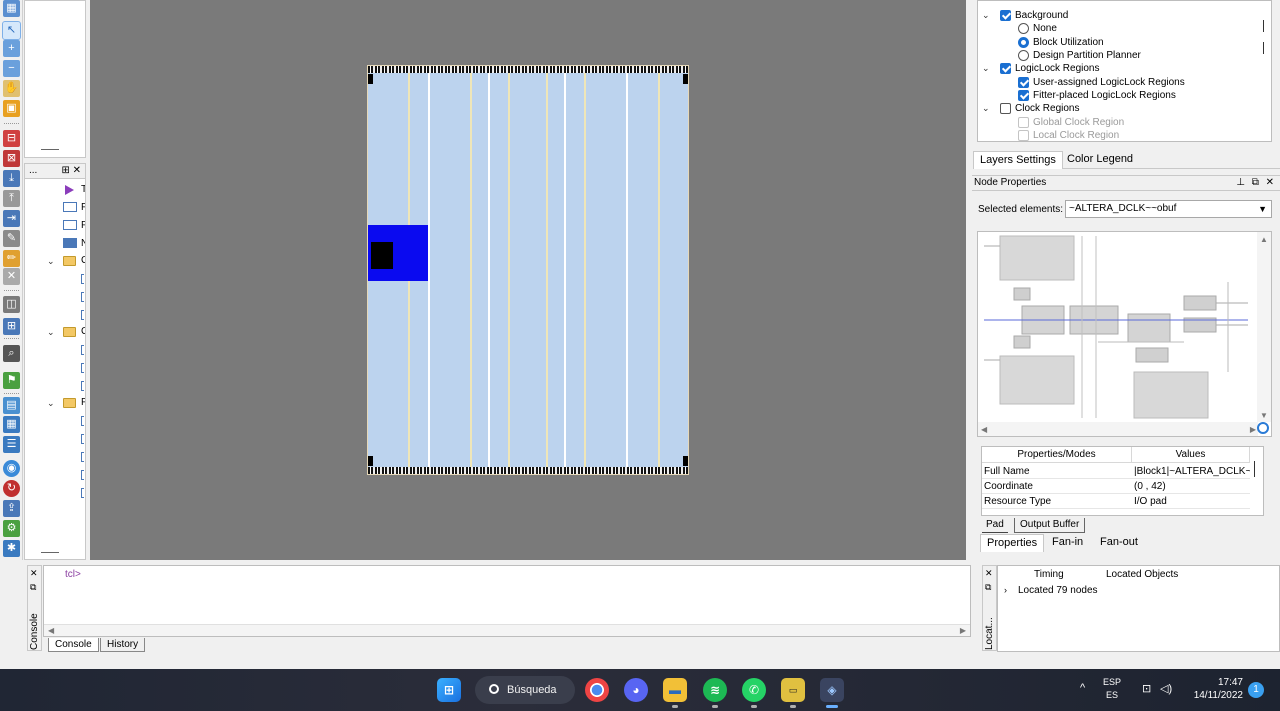  What do you see at coordinates (11, 68) in the screenshot?
I see `zoom-out-icon: −` at bounding box center [11, 68].